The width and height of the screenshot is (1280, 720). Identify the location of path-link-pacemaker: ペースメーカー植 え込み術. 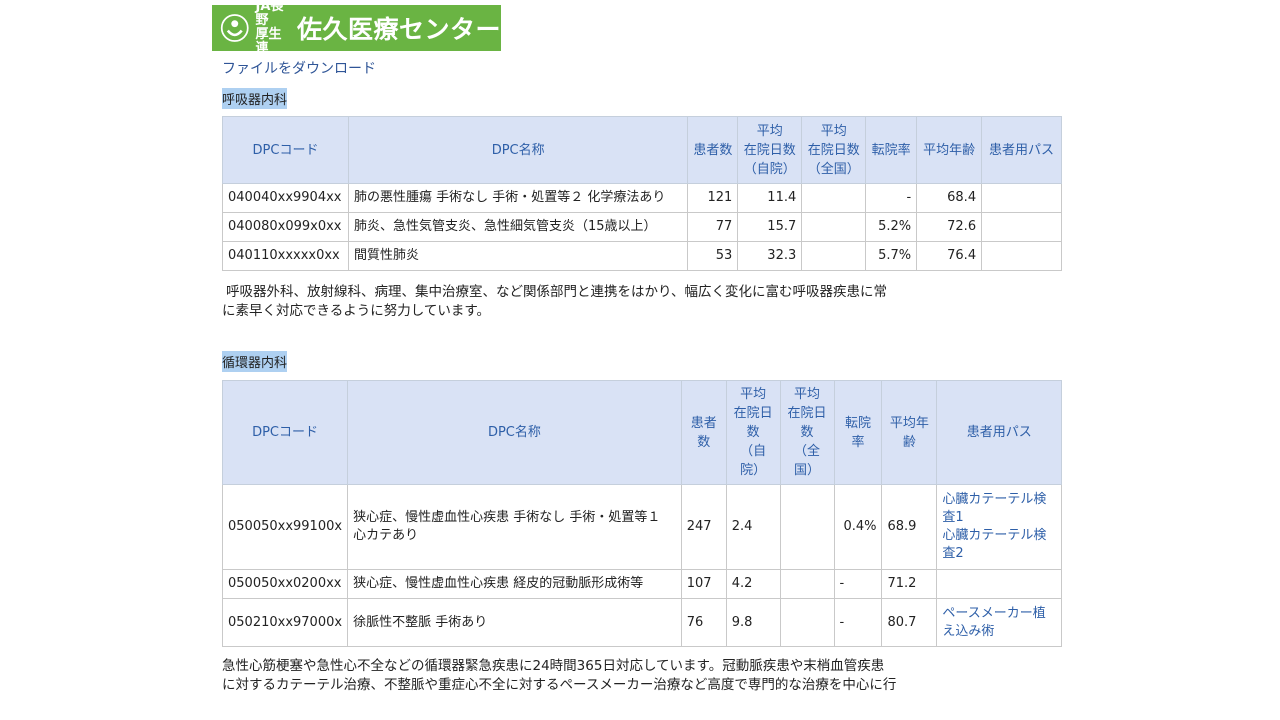
(999, 623).